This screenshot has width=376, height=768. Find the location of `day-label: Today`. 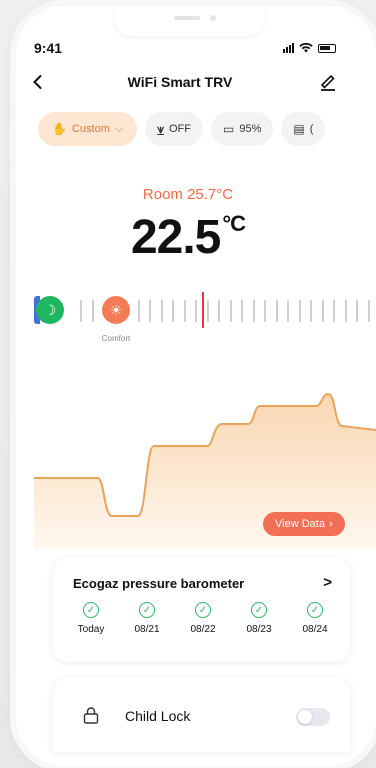

day-label: Today is located at coordinates (91, 629).